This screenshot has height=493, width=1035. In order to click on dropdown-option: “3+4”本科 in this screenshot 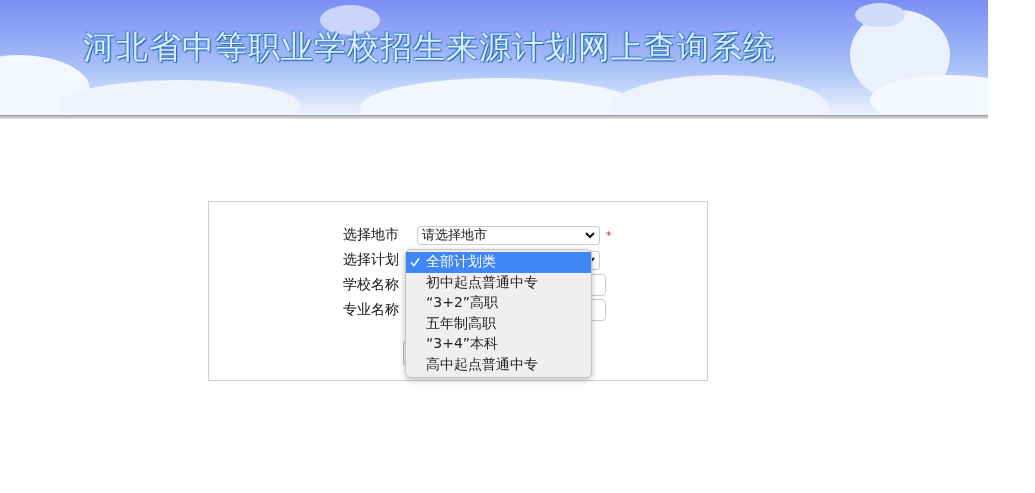, I will do `click(498, 344)`.